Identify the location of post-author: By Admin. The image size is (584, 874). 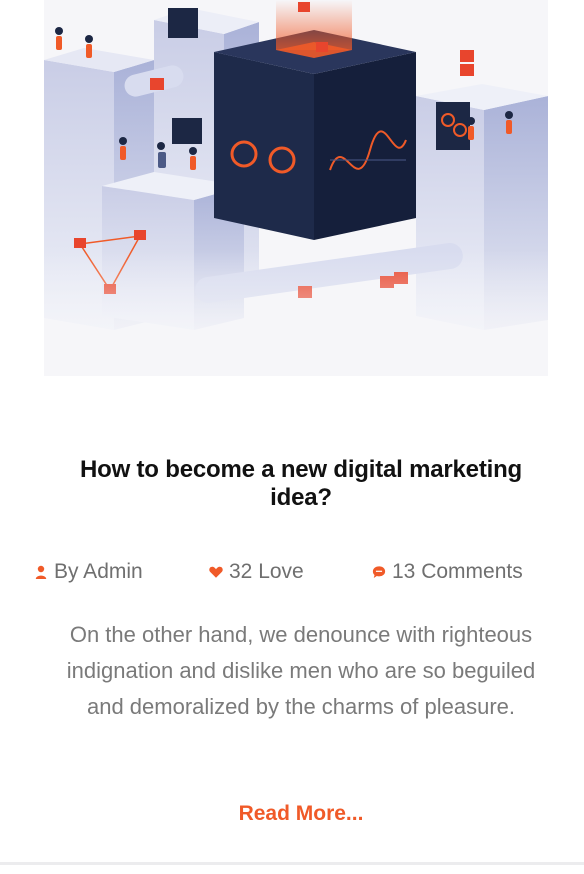
(88, 572).